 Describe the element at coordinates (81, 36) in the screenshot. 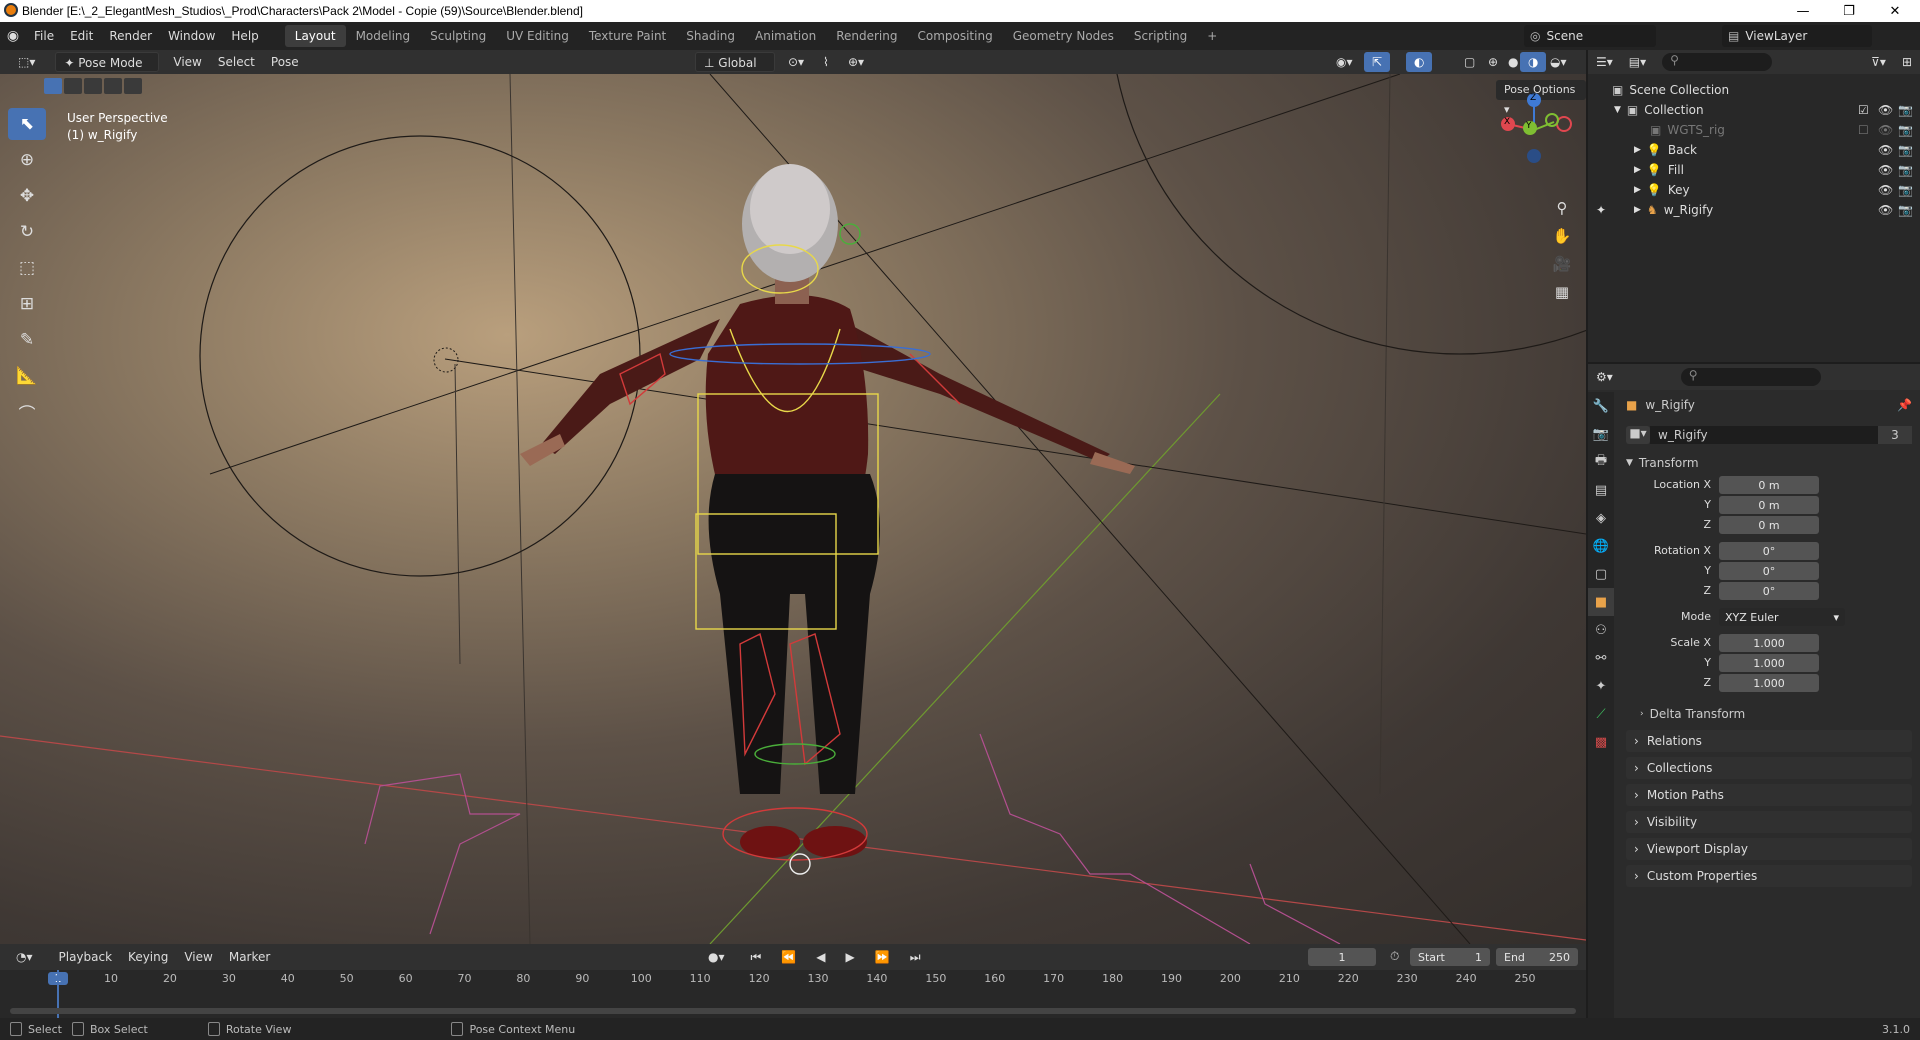

I see `menu-edit: Edit` at that location.